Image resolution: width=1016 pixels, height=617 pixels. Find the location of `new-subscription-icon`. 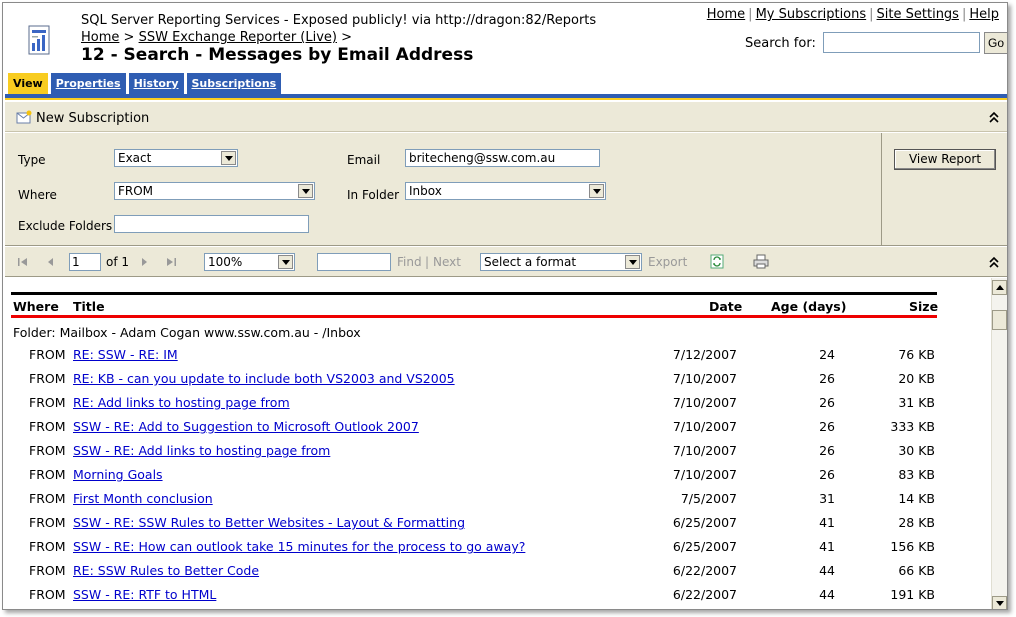

new-subscription-icon is located at coordinates (24, 117).